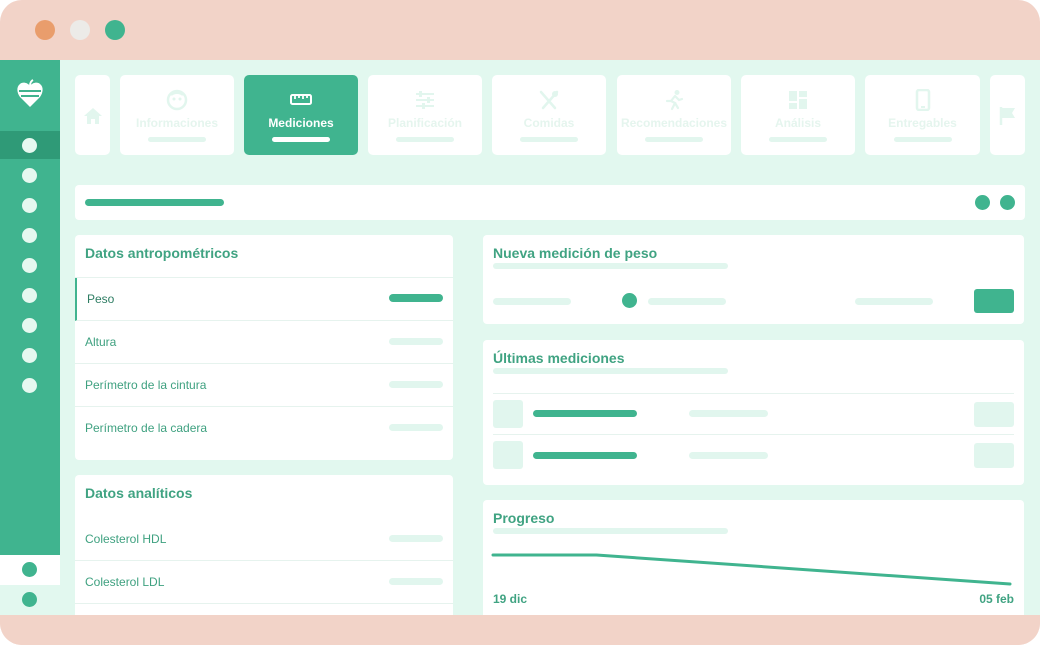 The image size is (1040, 645). I want to click on flag-icon, so click(1007, 116).